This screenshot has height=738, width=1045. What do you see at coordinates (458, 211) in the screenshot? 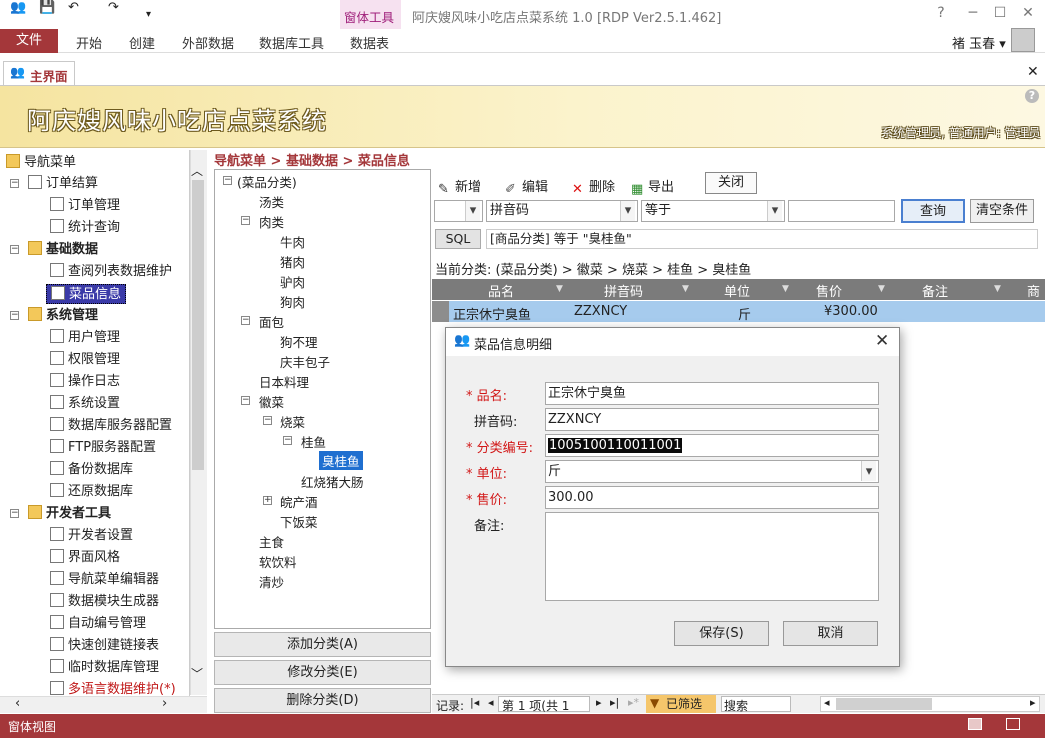
I see `logic-dropdown` at bounding box center [458, 211].